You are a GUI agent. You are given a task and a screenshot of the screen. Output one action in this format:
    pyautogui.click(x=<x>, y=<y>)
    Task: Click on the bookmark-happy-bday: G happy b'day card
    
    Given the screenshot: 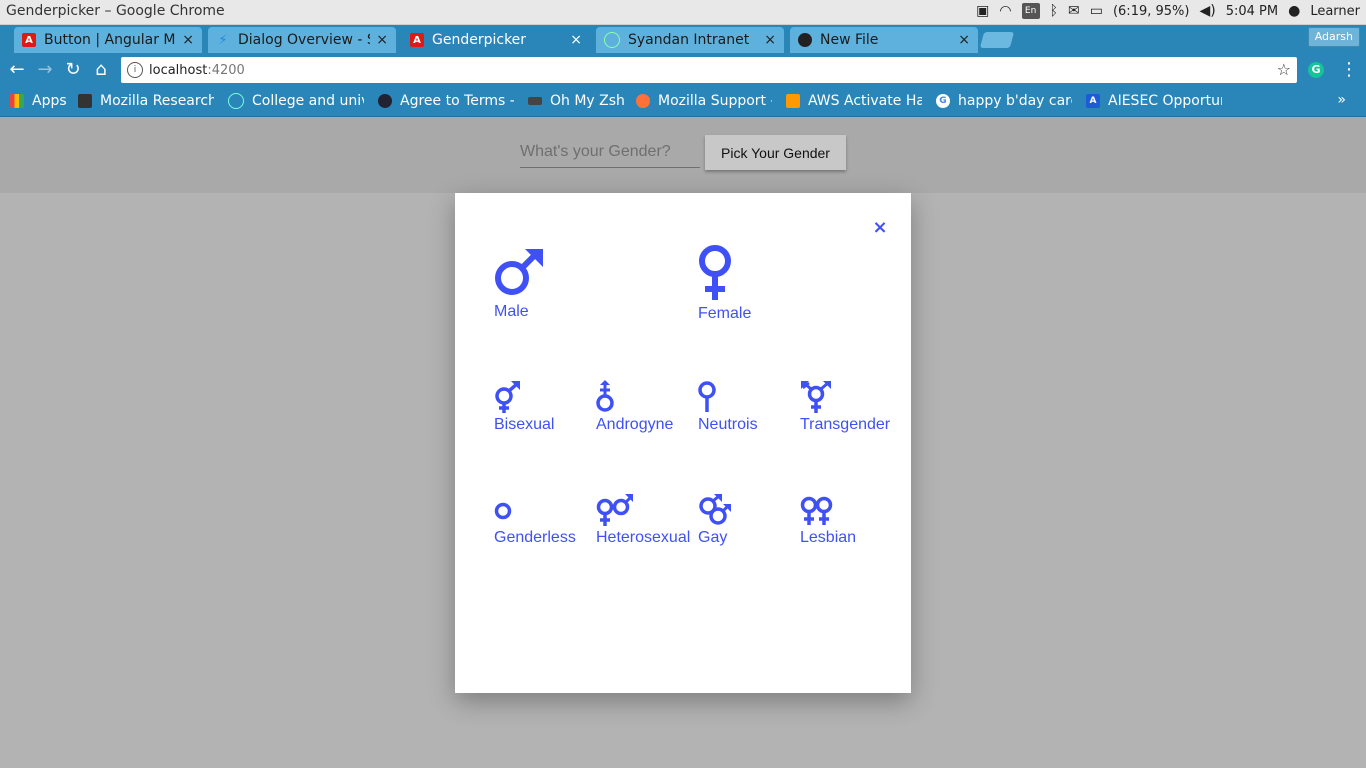 What is the action you would take?
    pyautogui.click(x=1004, y=101)
    